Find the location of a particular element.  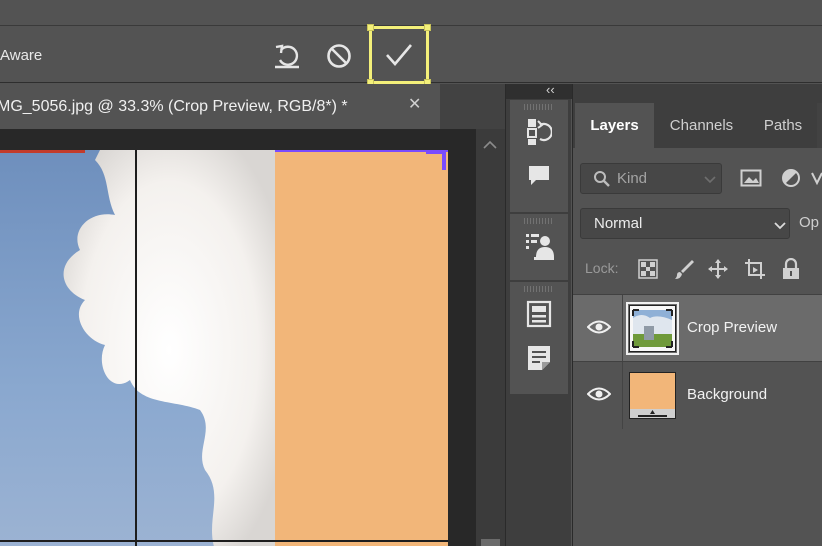

panel-tabs: Layers Channels Paths is located at coordinates (697, 125).